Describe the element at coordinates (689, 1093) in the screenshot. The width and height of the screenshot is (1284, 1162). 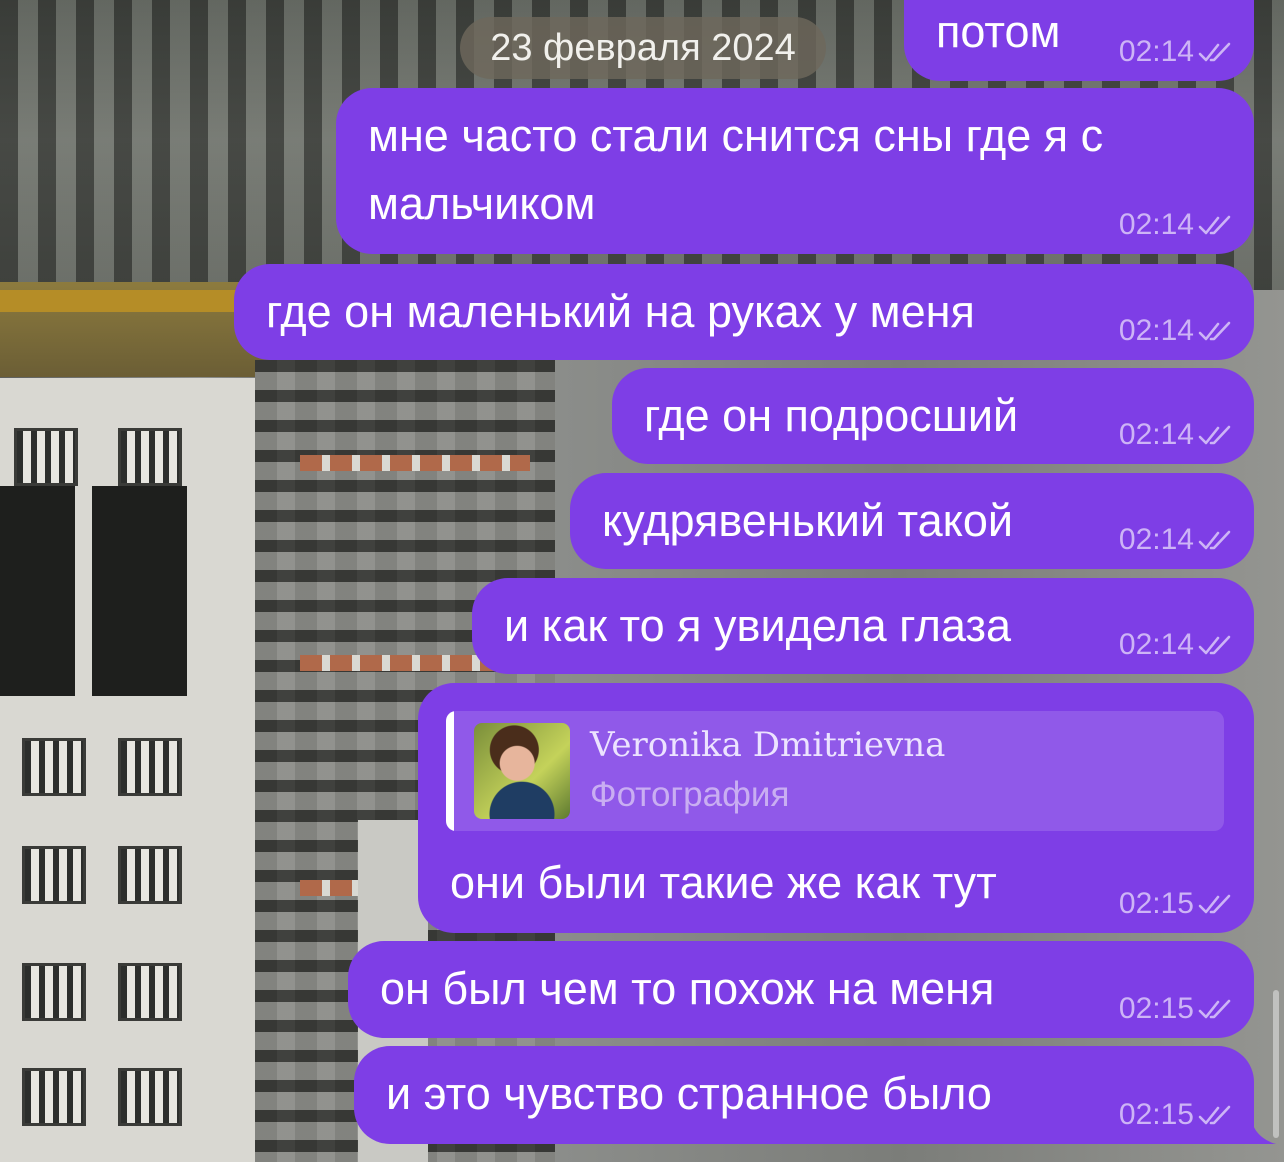
I see `message-text: и это чувство странное было` at that location.